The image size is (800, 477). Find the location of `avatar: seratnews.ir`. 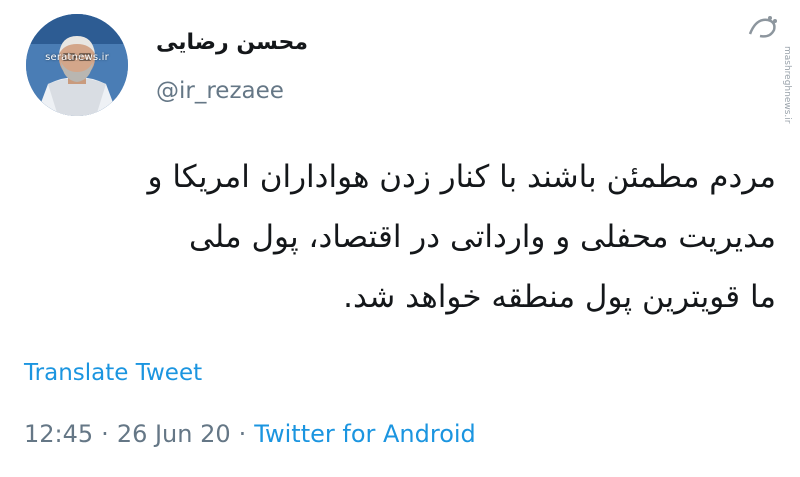

avatar: seratnews.ir is located at coordinates (77, 65).